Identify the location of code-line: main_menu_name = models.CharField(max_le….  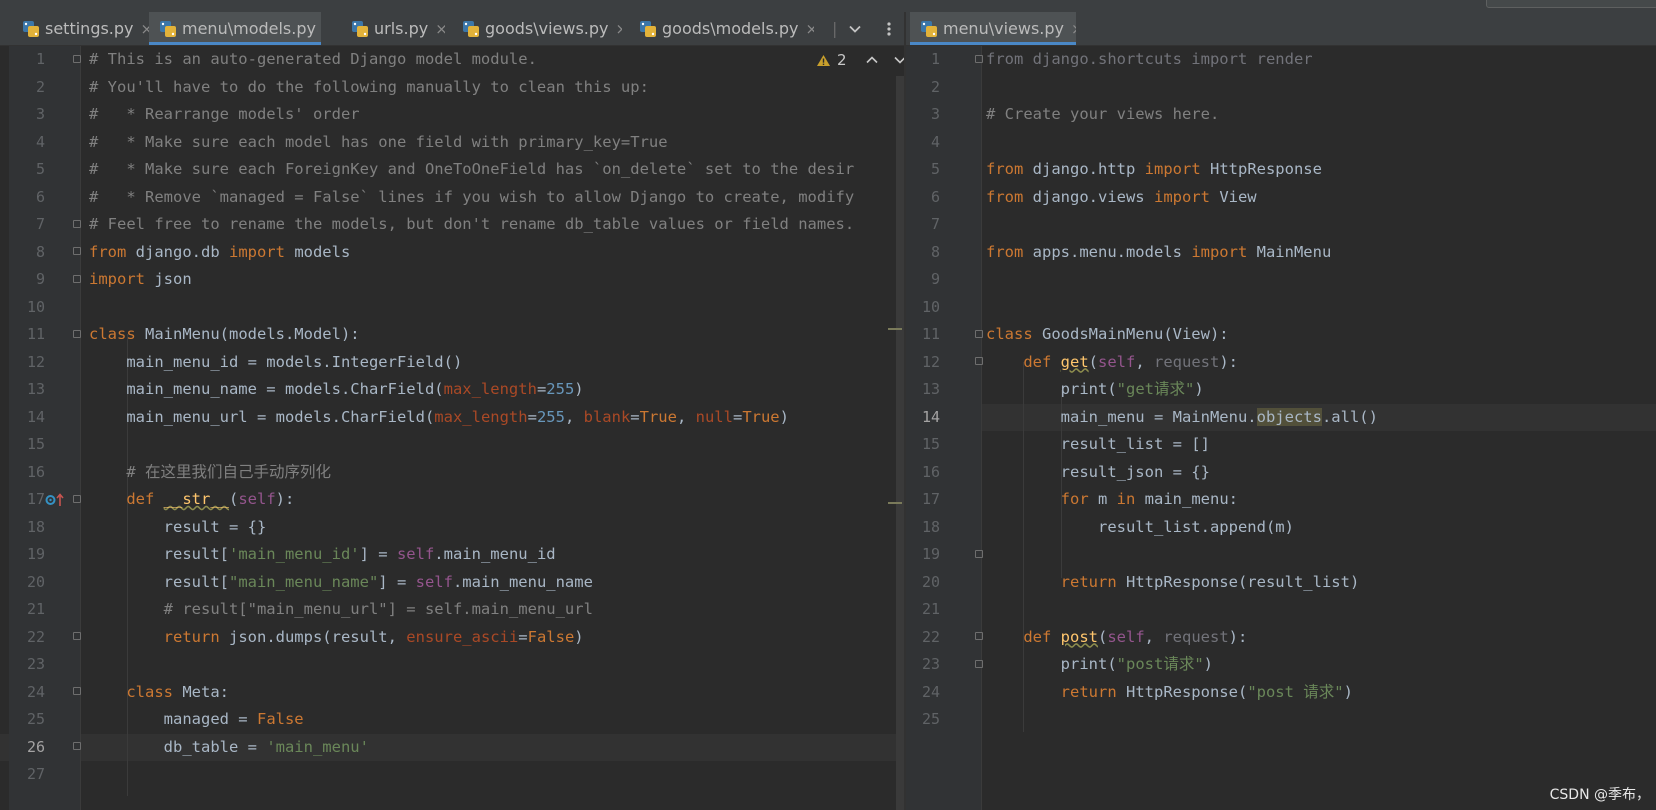
(336, 389).